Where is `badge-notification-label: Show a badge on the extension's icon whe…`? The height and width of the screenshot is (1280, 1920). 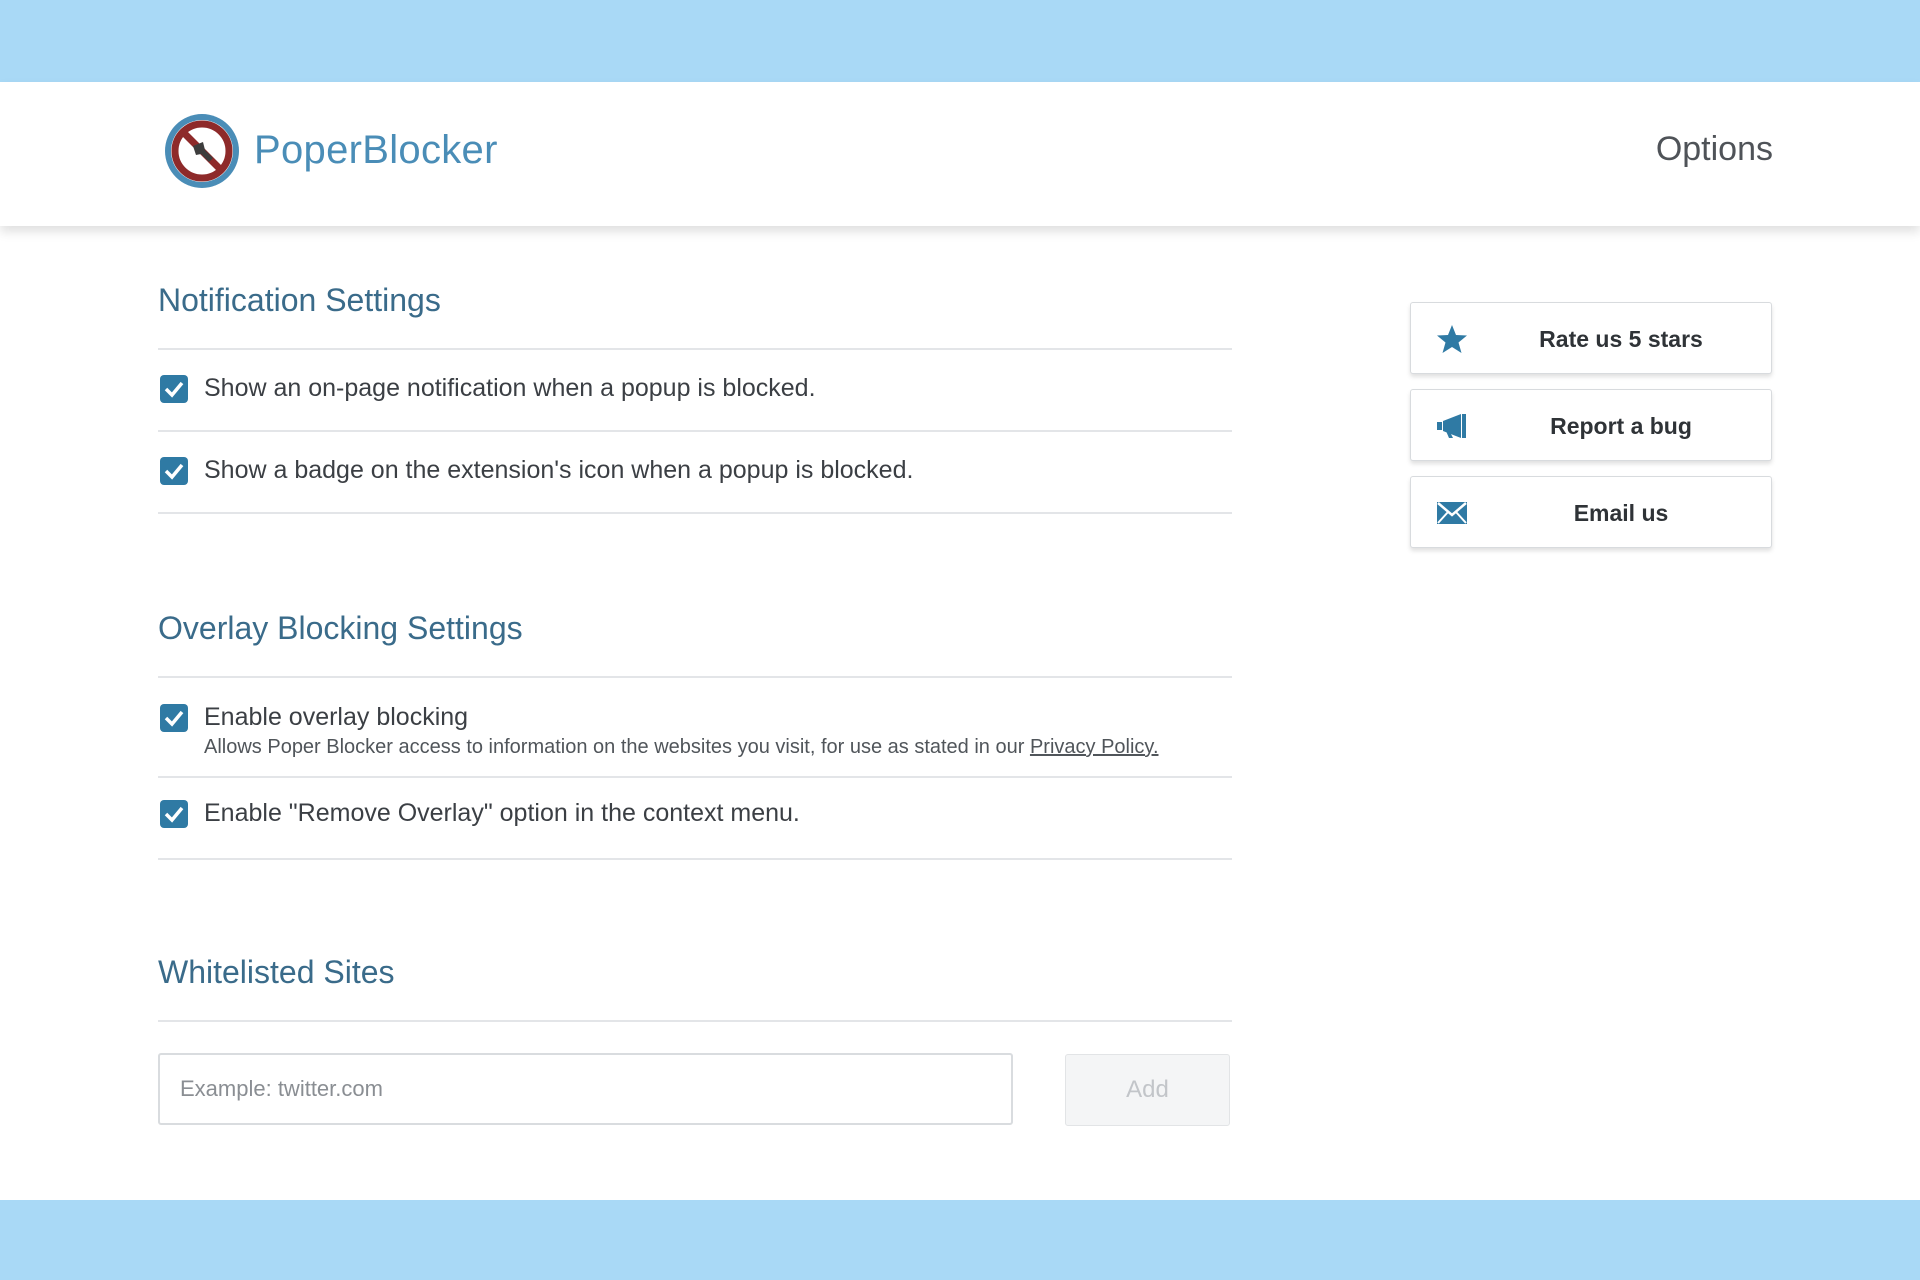 badge-notification-label: Show a badge on the extension's icon whe… is located at coordinates (559, 470).